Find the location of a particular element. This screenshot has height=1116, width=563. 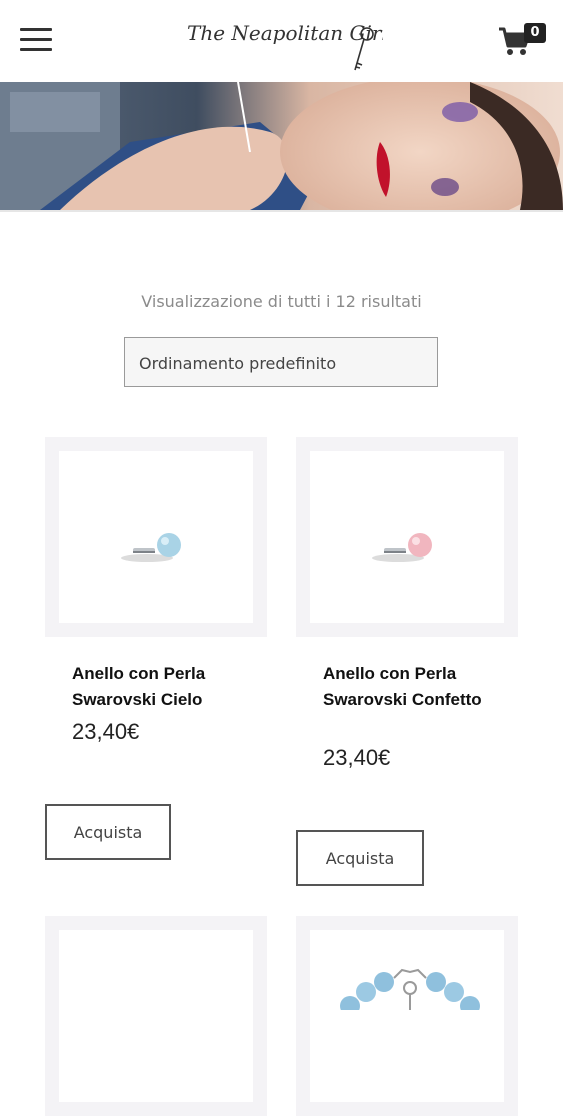

sort-select: Ordinamento predefinito is located at coordinates (281, 362).